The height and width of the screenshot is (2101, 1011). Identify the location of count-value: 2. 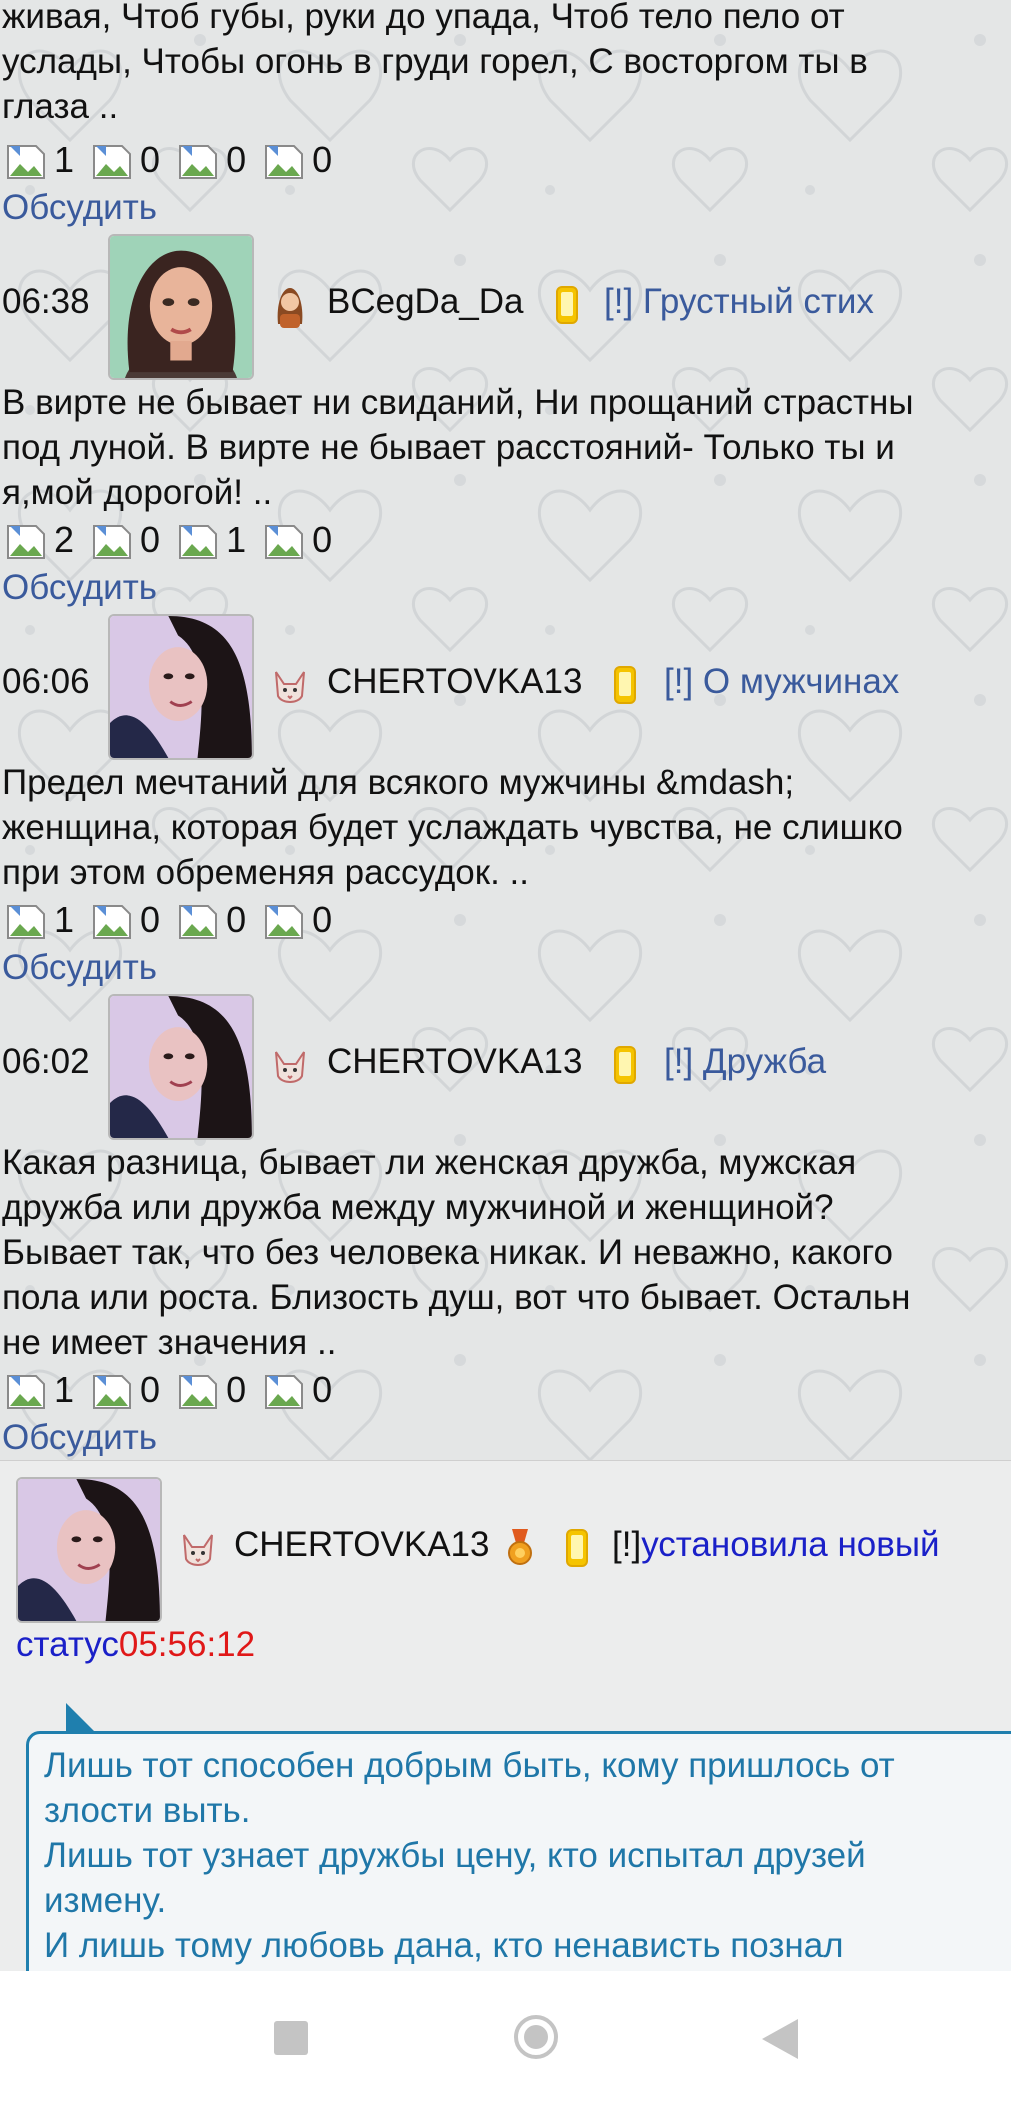
(64, 539).